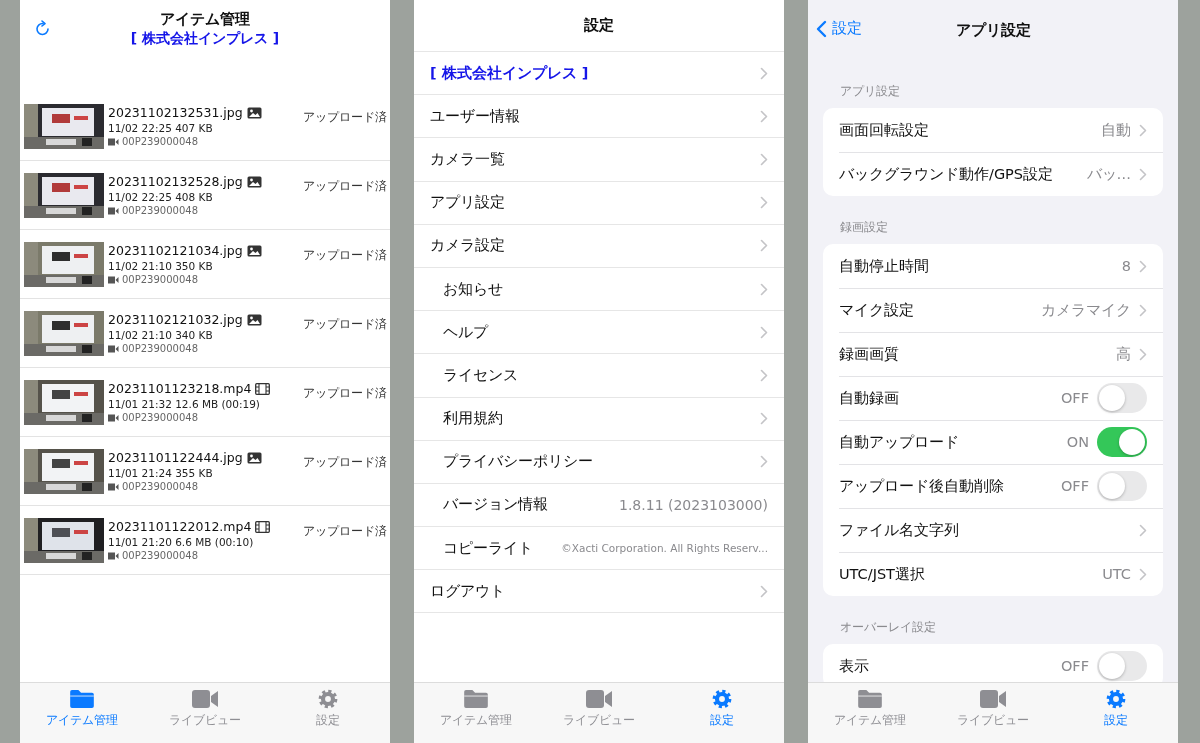 This screenshot has width=1200, height=743. I want to click on menu-item: プライバシーポリシー, so click(518, 462).